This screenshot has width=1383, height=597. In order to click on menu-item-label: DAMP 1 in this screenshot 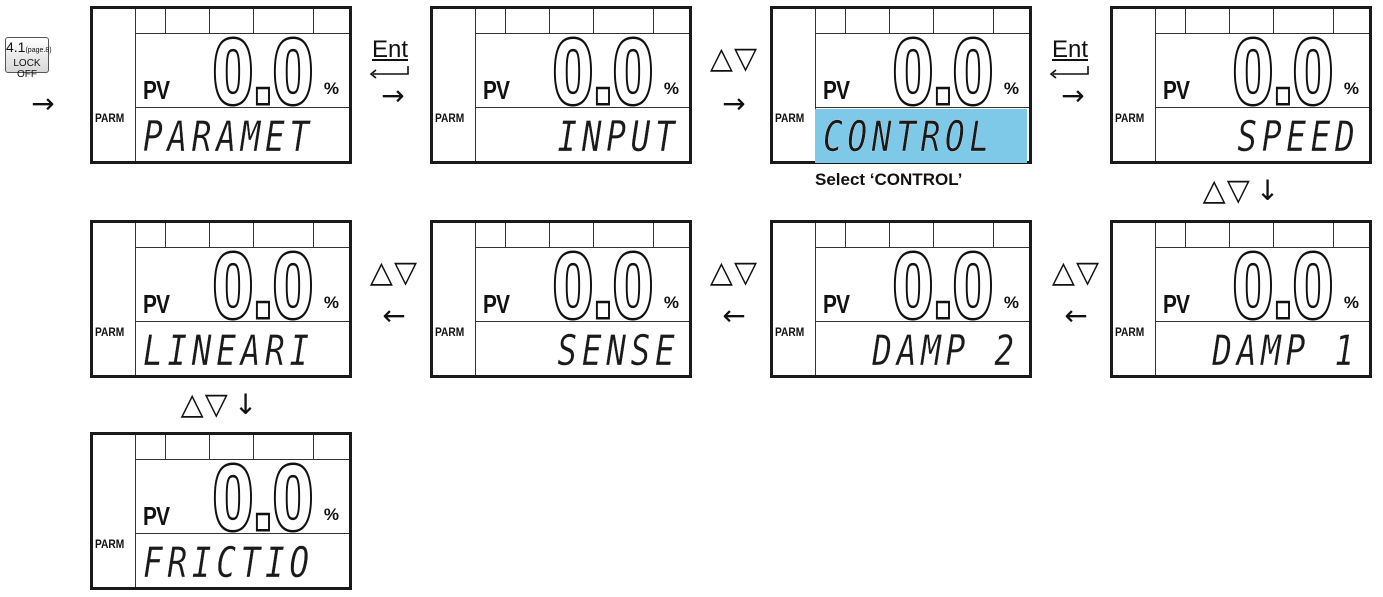, I will do `click(1285, 350)`.